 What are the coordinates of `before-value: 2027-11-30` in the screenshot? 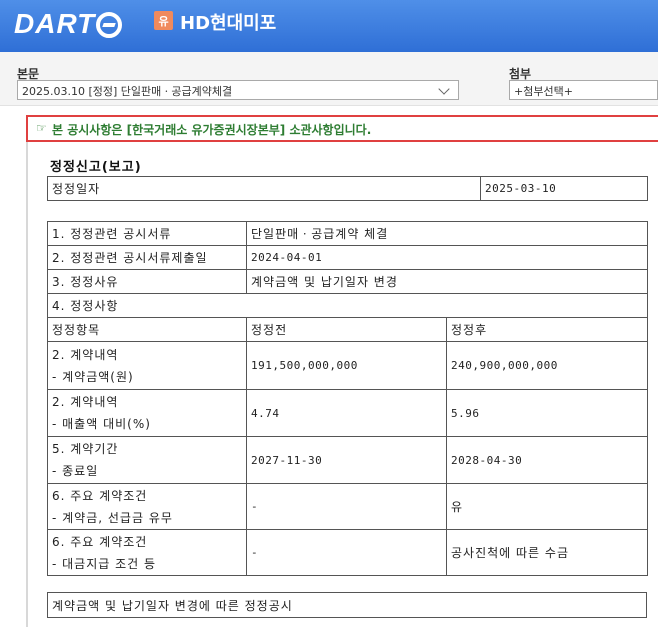 It's located at (346, 460).